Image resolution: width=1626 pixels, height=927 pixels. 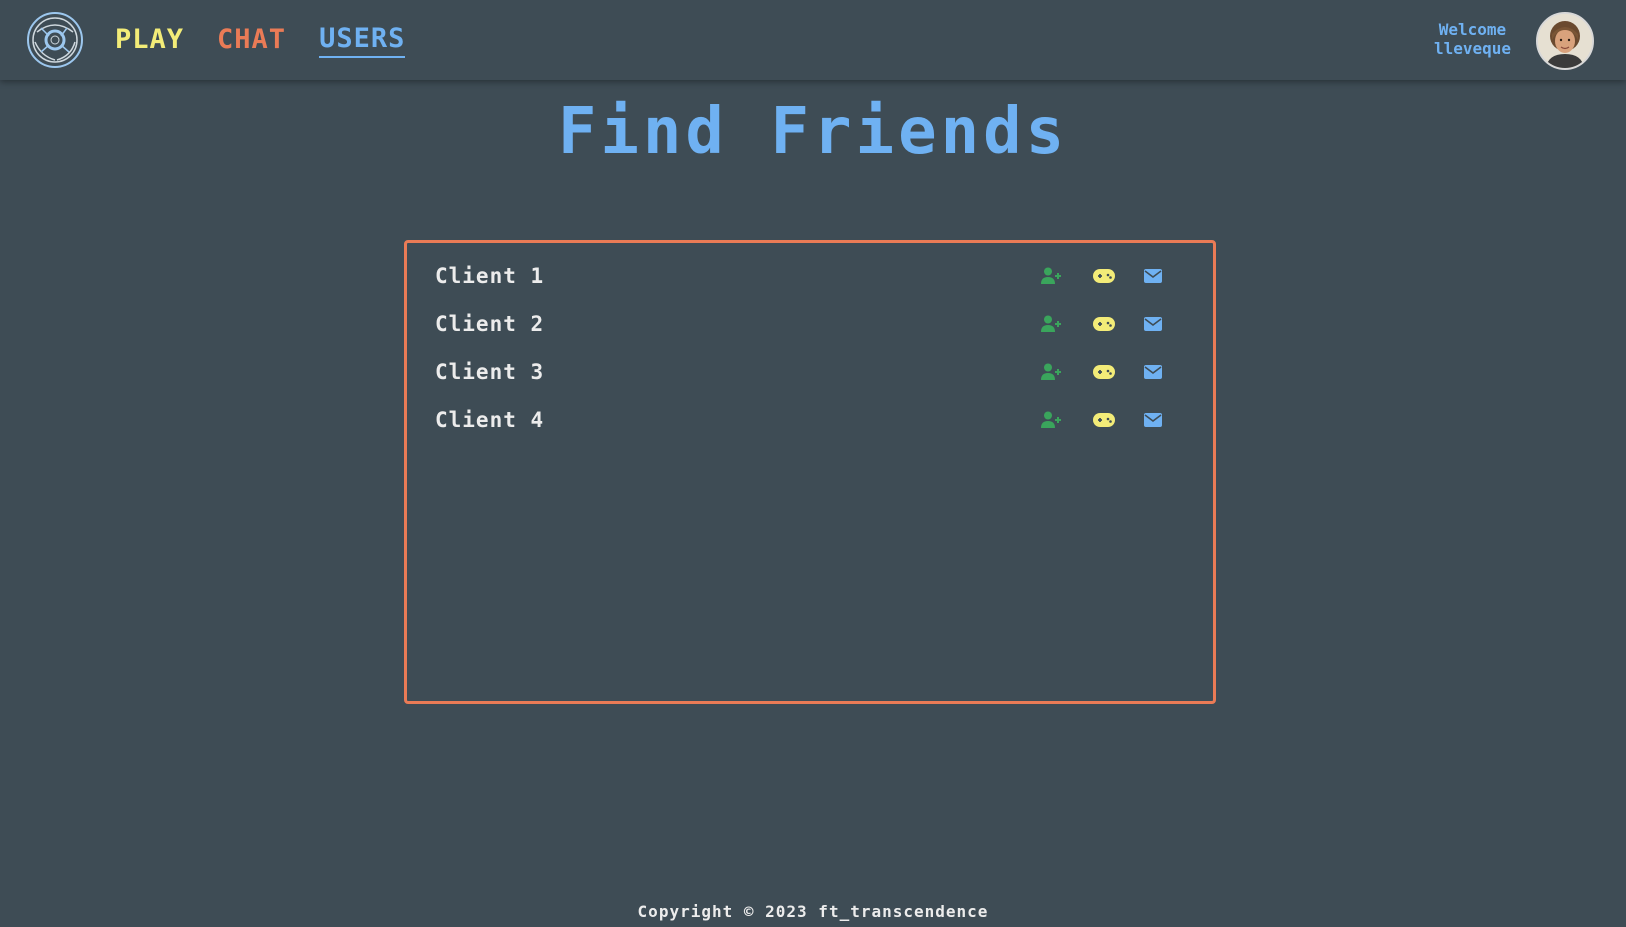 What do you see at coordinates (1472, 48) in the screenshot?
I see `username-label: lleveque` at bounding box center [1472, 48].